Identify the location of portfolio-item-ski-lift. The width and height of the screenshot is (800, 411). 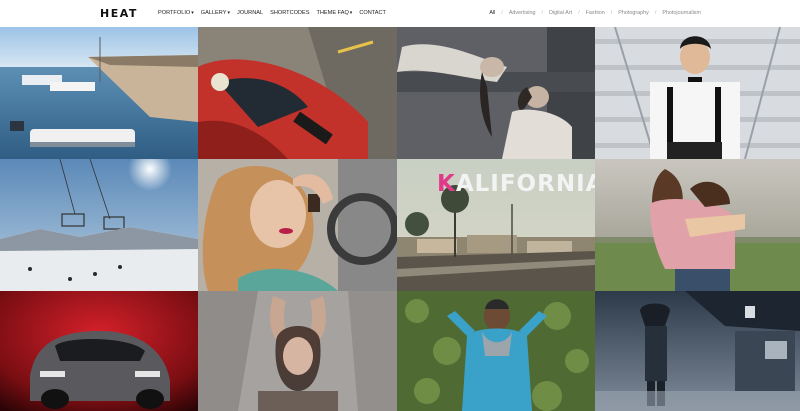
(99, 225).